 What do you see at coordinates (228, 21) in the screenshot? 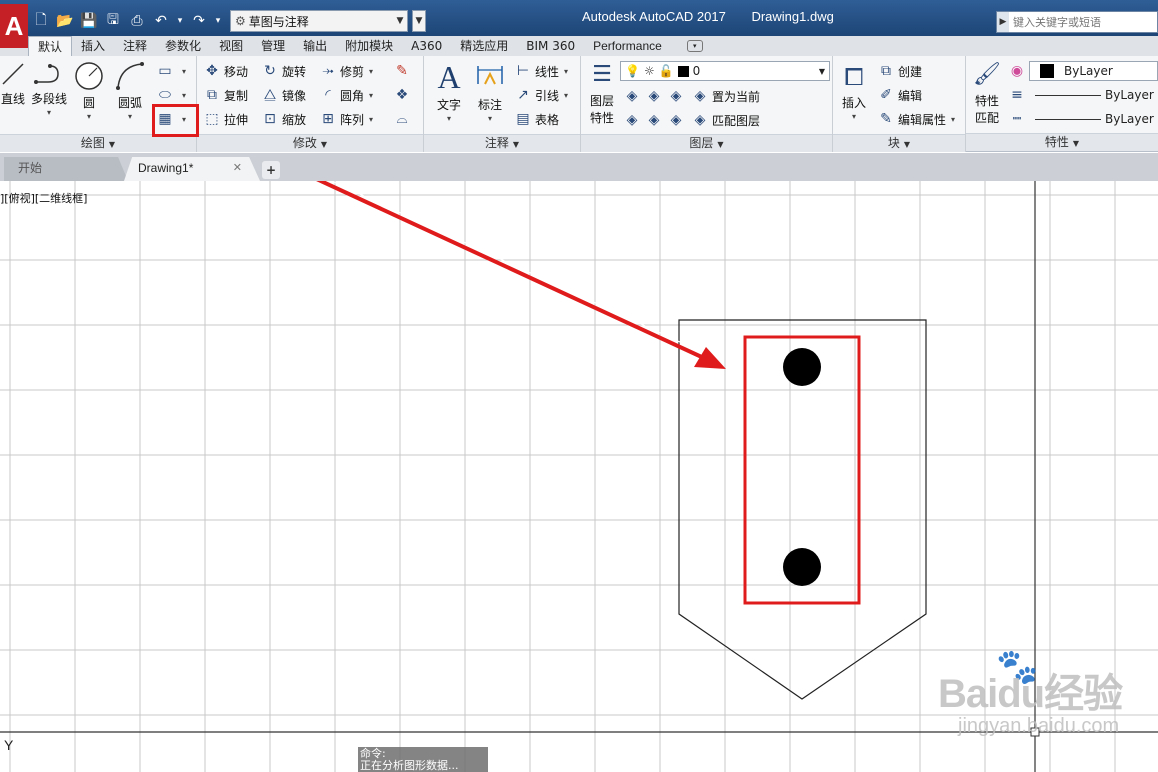
I see `quick-access-toolbar: 🗋 📂 💾 🖫 ⎙ ↶ ▾ ↷ ▾ ⚙ 草图与注释 ▼ ▼` at bounding box center [228, 21].